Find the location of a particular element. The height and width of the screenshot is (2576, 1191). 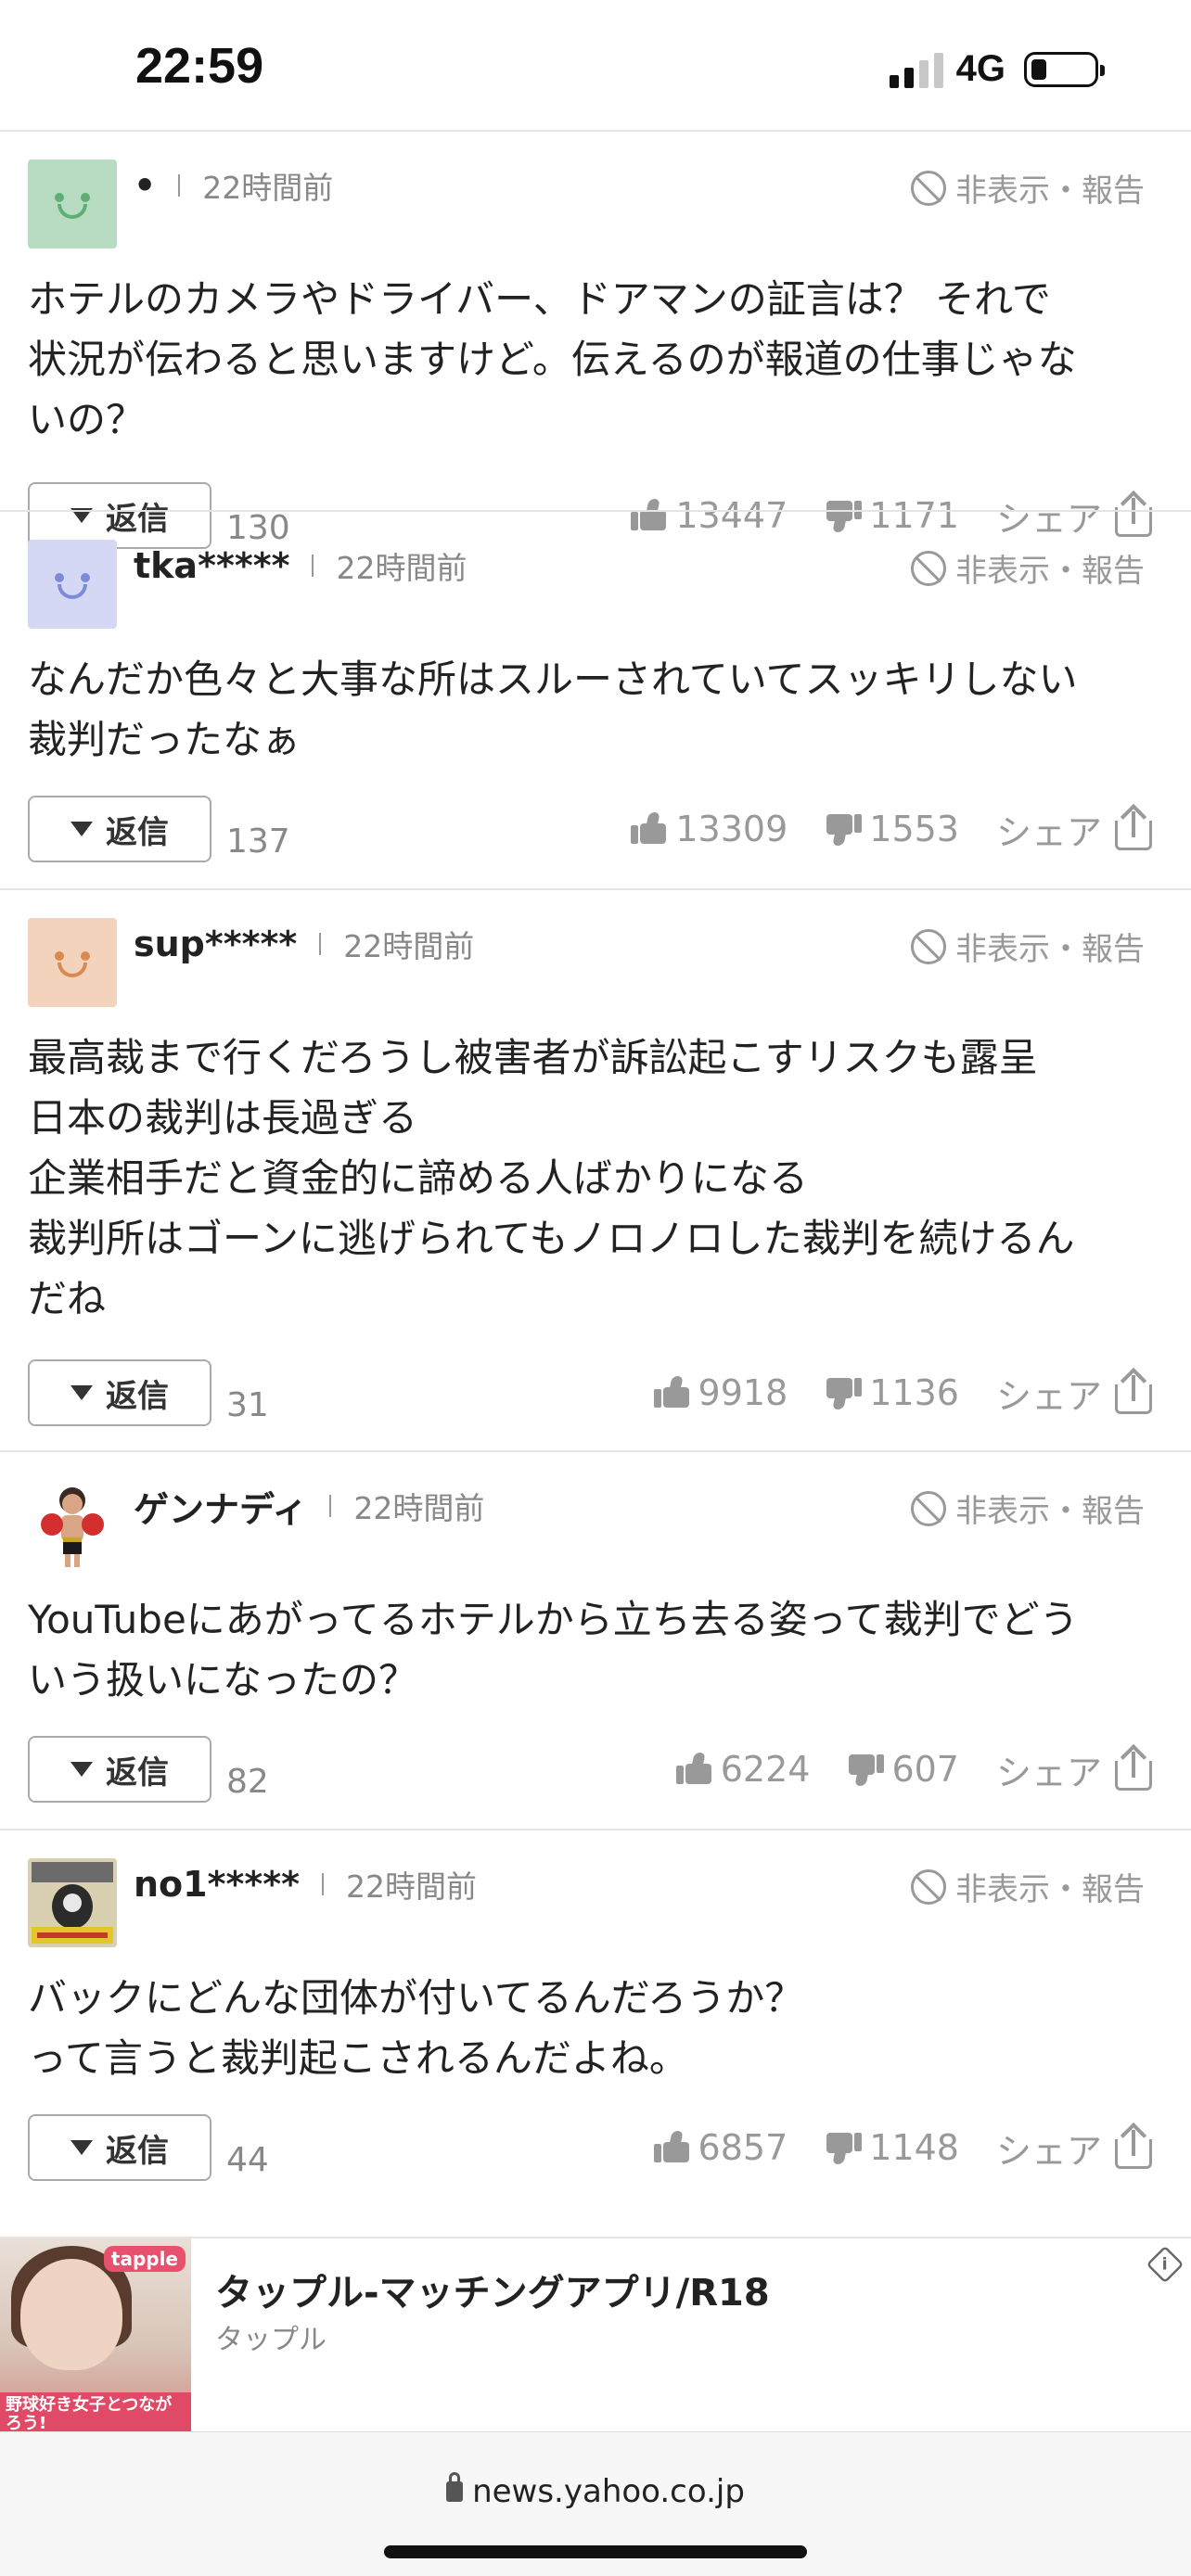

ad-thumbnail: tapple 野球好き女子とつながろう! is located at coordinates (95, 2335).